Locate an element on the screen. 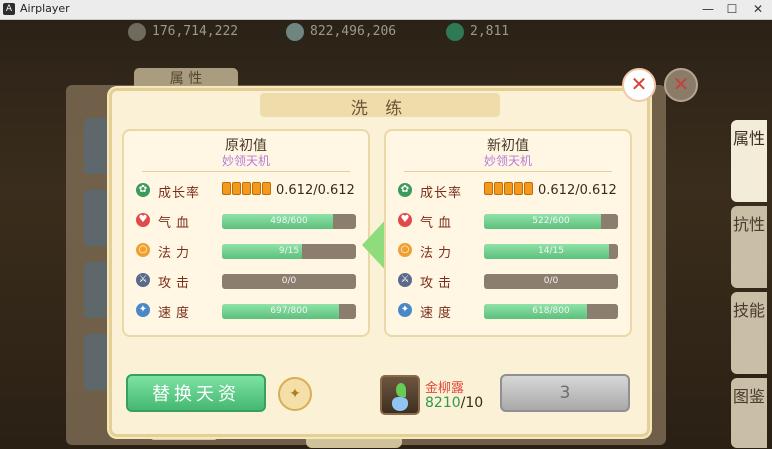  stat-row-mp: ○ 法力 9/15 is located at coordinates (248, 251).